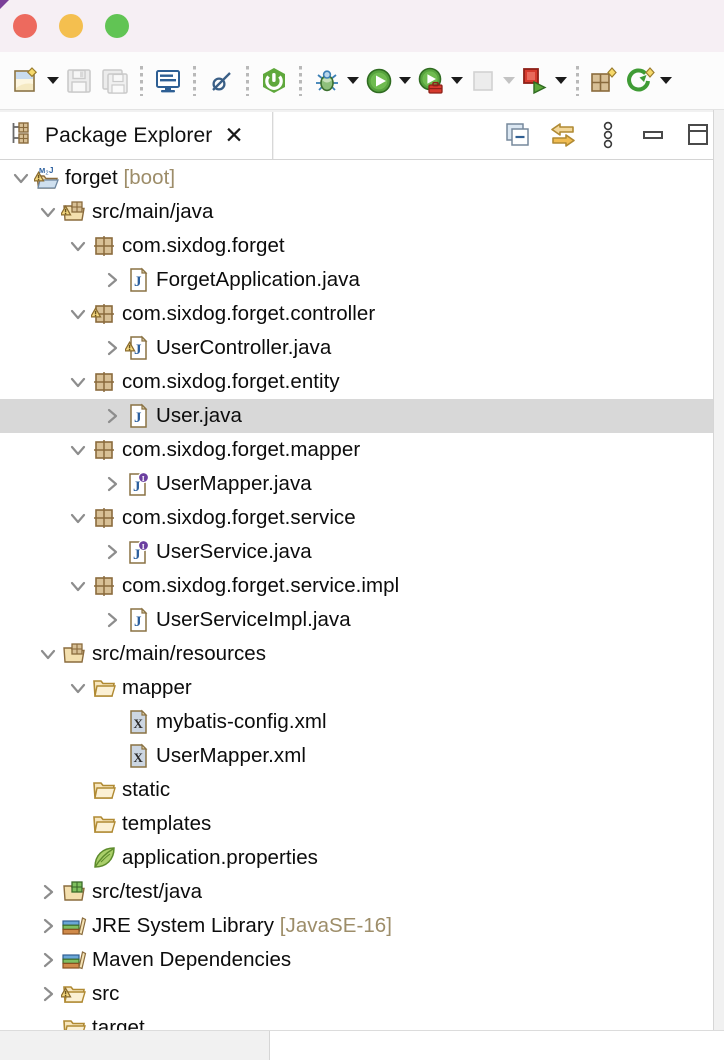 The image size is (724, 1060). Describe the element at coordinates (356, 722) in the screenshot. I see `tree-row: X mybatis-config.xml` at that location.